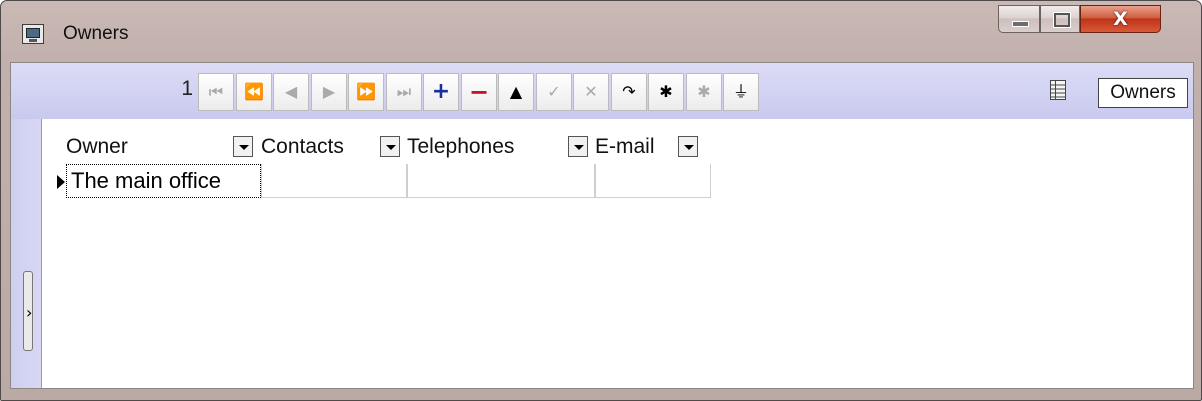 This screenshot has height=401, width=1202. I want to click on refresh-icon: ↷, so click(629, 91).